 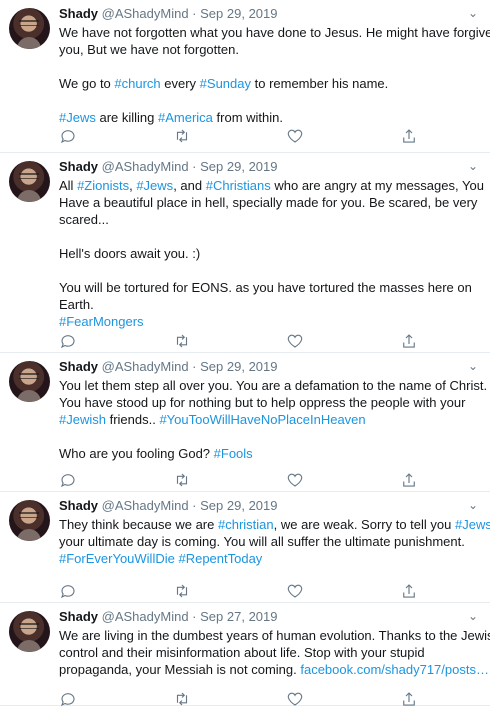 What do you see at coordinates (101, 321) in the screenshot?
I see `hashtag-link: #FearMongers` at bounding box center [101, 321].